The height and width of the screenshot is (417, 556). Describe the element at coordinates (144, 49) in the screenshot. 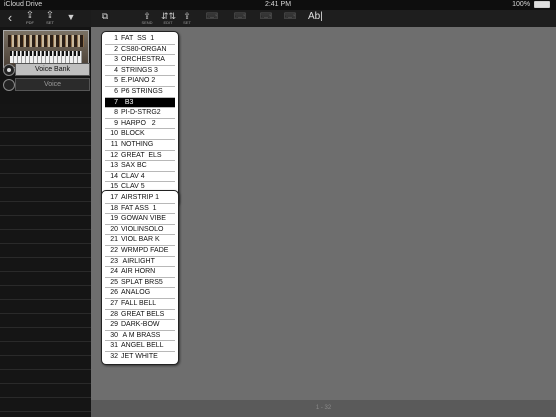

I see `preset-name: CS80-ORGAN` at that location.